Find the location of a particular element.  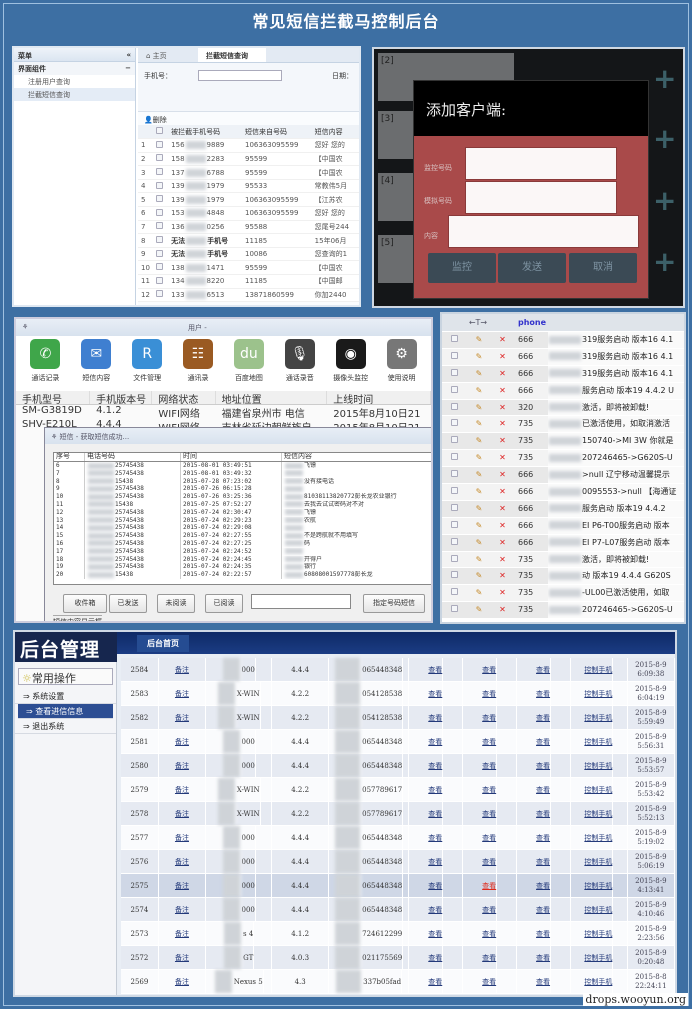

collapse-icon: « is located at coordinates (128, 55).